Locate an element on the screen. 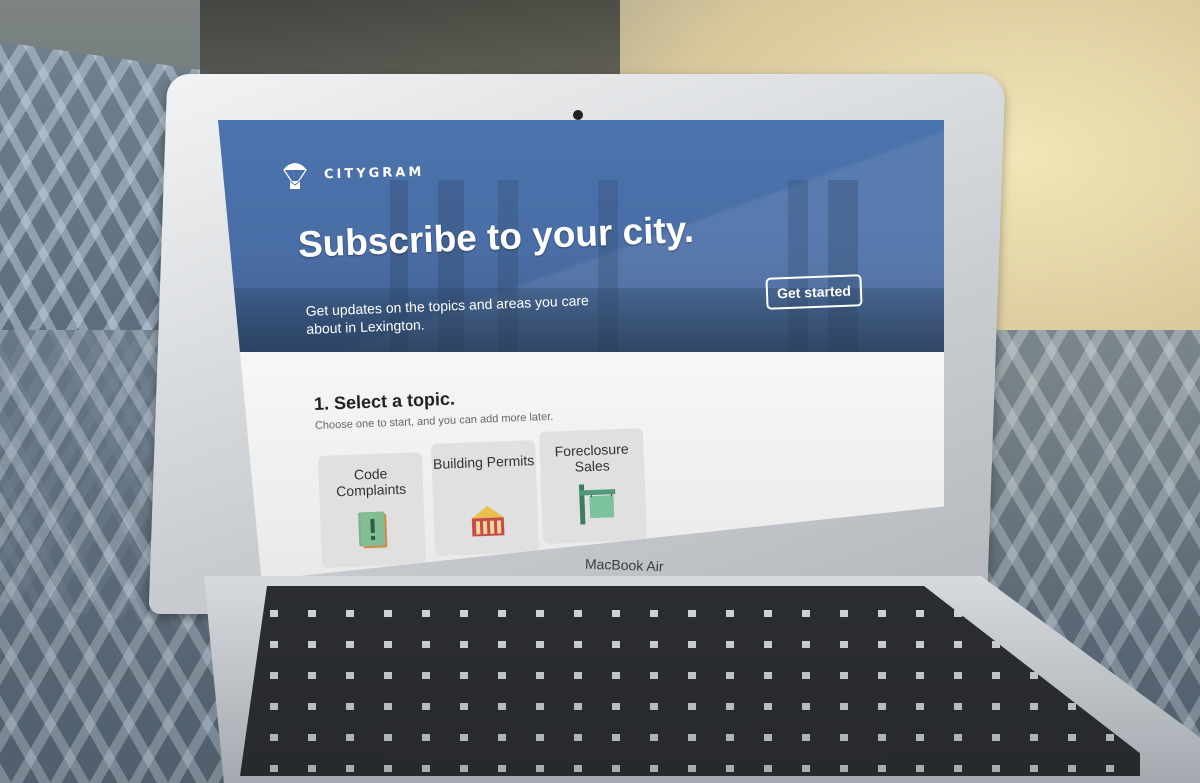 This screenshot has width=1200, height=783. parachute-envelope-icon is located at coordinates (295, 175).